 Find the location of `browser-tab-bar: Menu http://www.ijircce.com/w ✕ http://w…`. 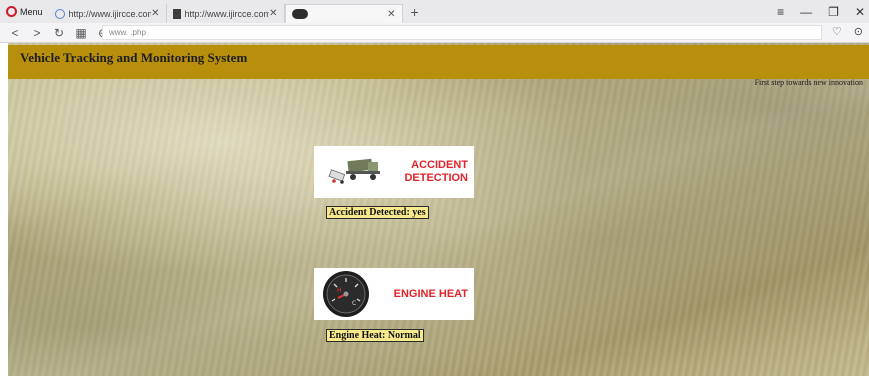

browser-tab-bar: Menu http://www.ijircce.com/w ✕ http://w… is located at coordinates (434, 11).